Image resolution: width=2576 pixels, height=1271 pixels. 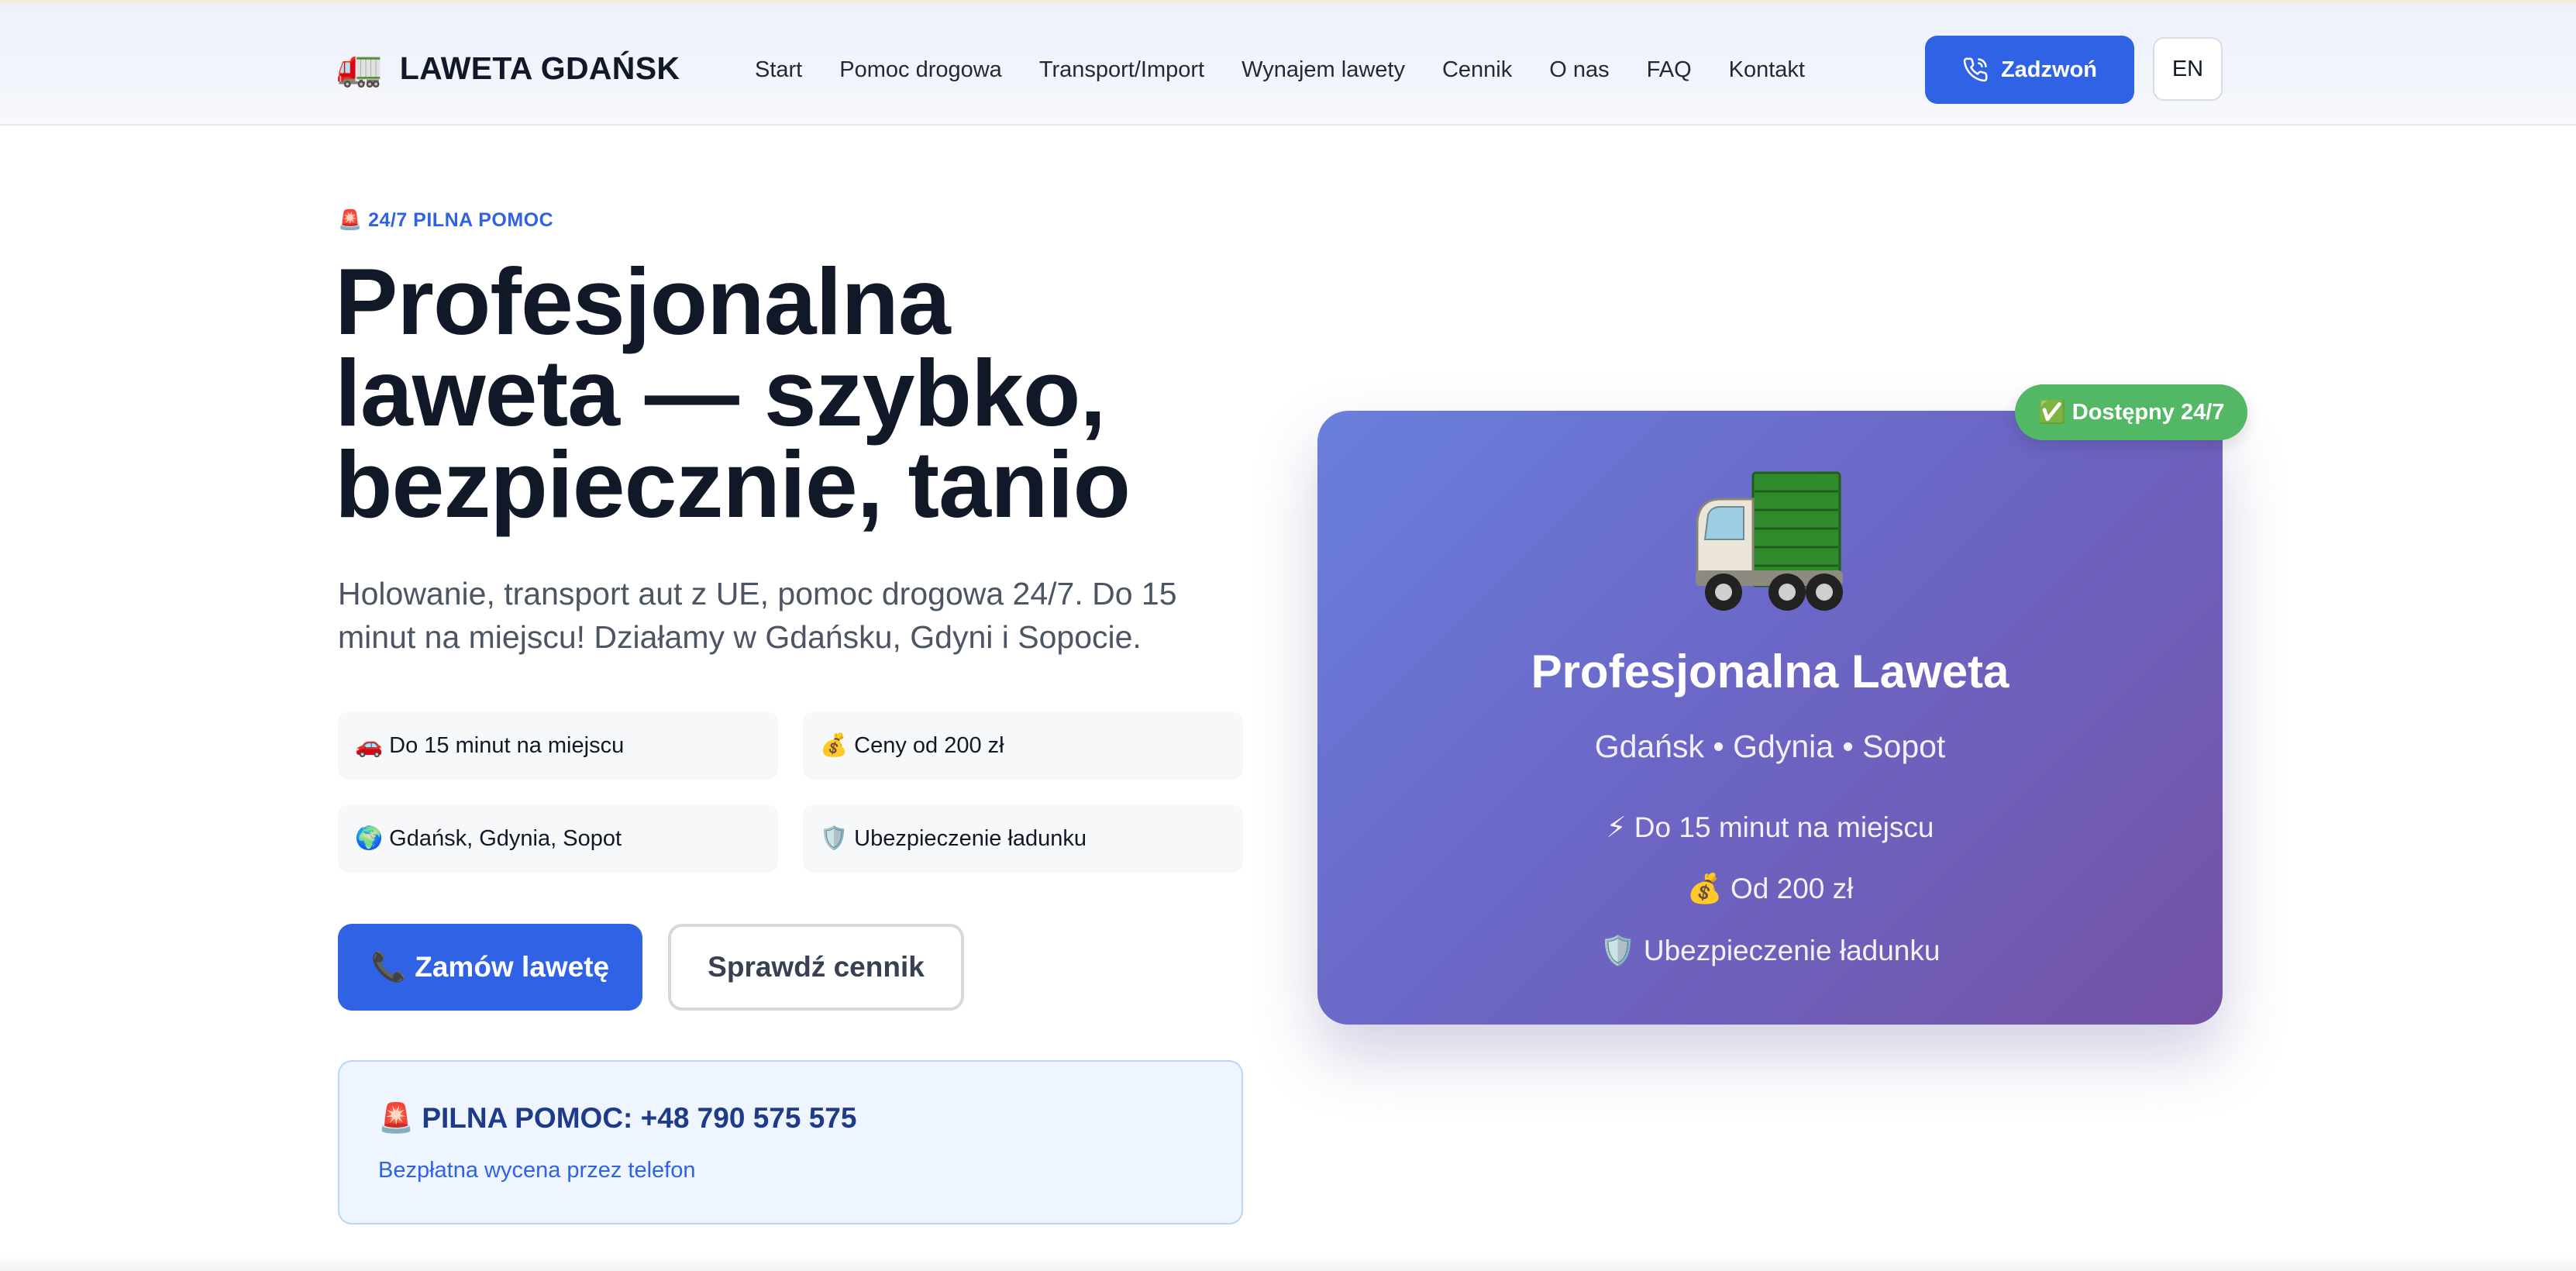 What do you see at coordinates (1323, 70) in the screenshot?
I see `nav-item-wynajem-lawety: Wynajem lawety` at bounding box center [1323, 70].